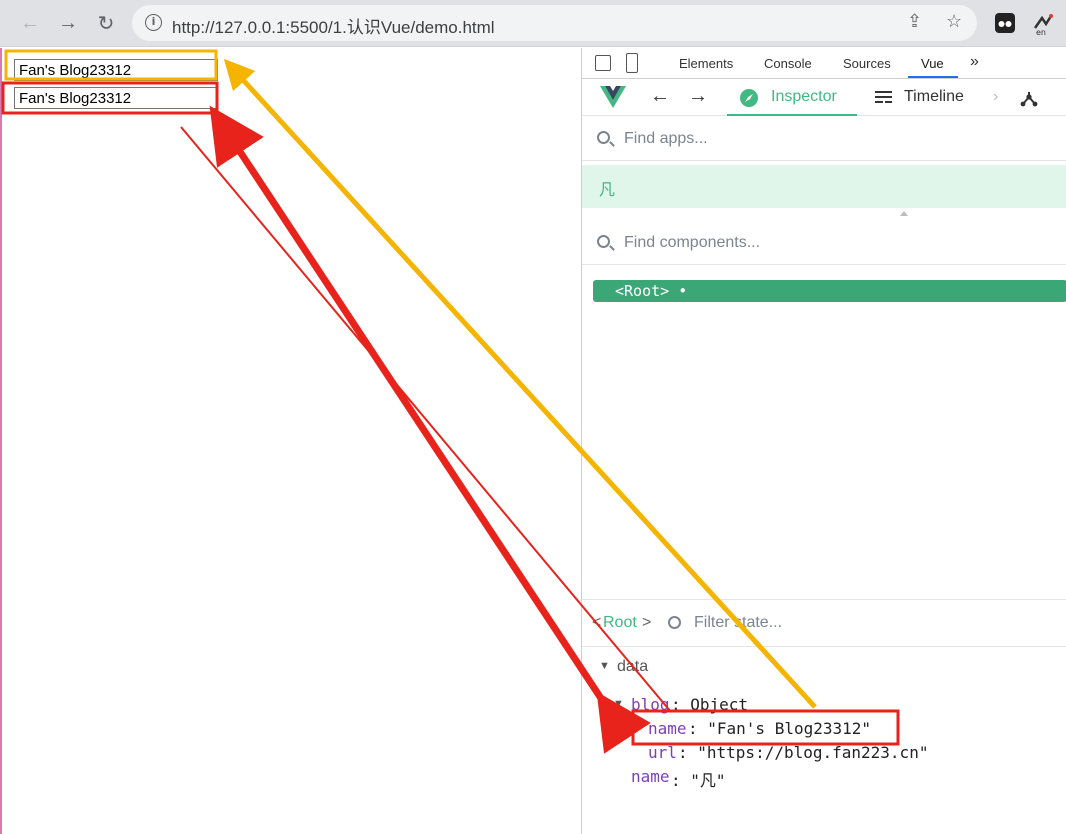  What do you see at coordinates (804, 96) in the screenshot?
I see `inspector-label: Inspector` at bounding box center [804, 96].